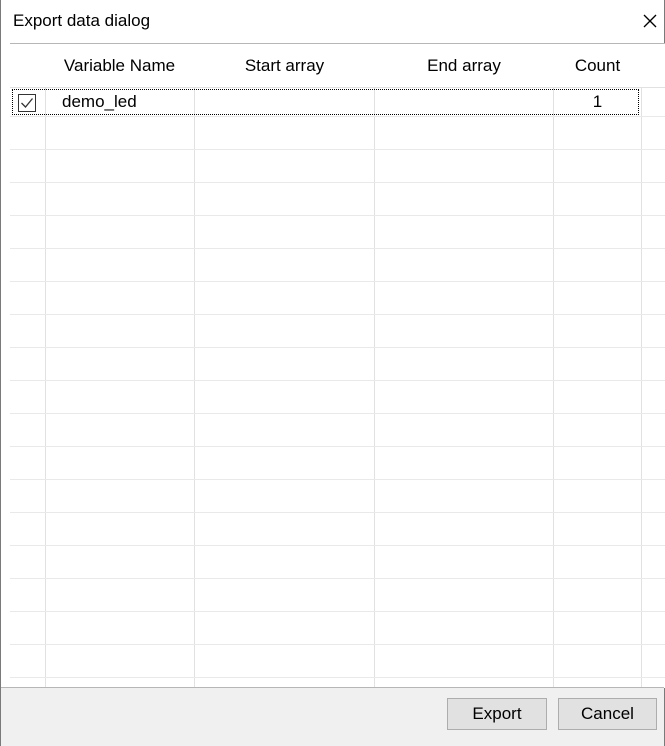 This screenshot has height=746, width=665. What do you see at coordinates (119, 65) in the screenshot?
I see `column-header-variable-name: Variable Name` at bounding box center [119, 65].